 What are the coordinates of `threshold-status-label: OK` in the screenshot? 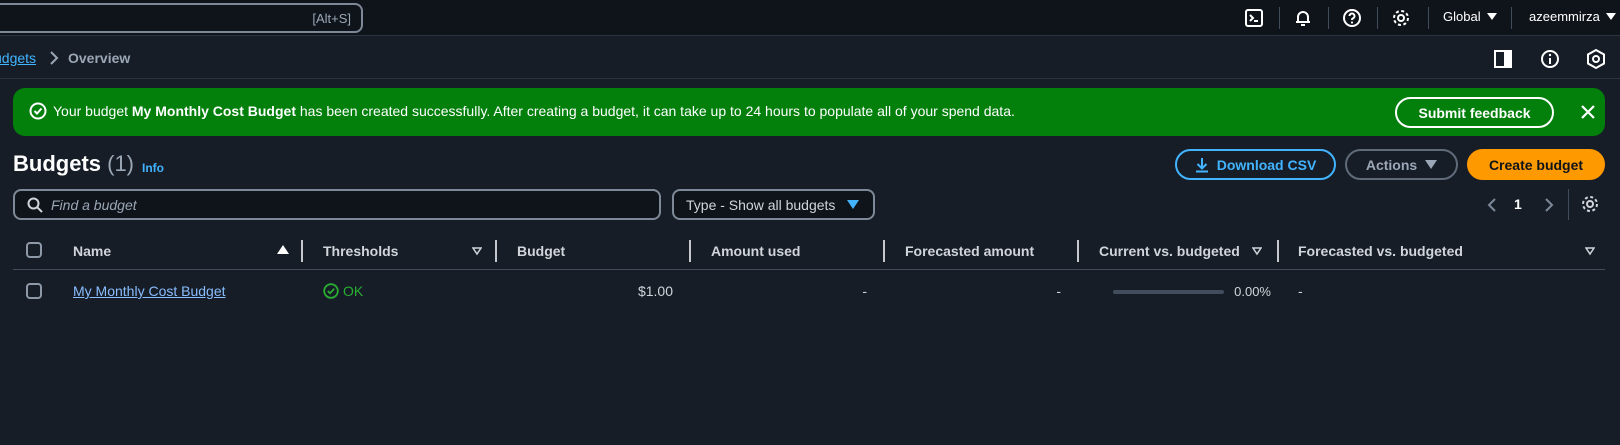 It's located at (353, 291).